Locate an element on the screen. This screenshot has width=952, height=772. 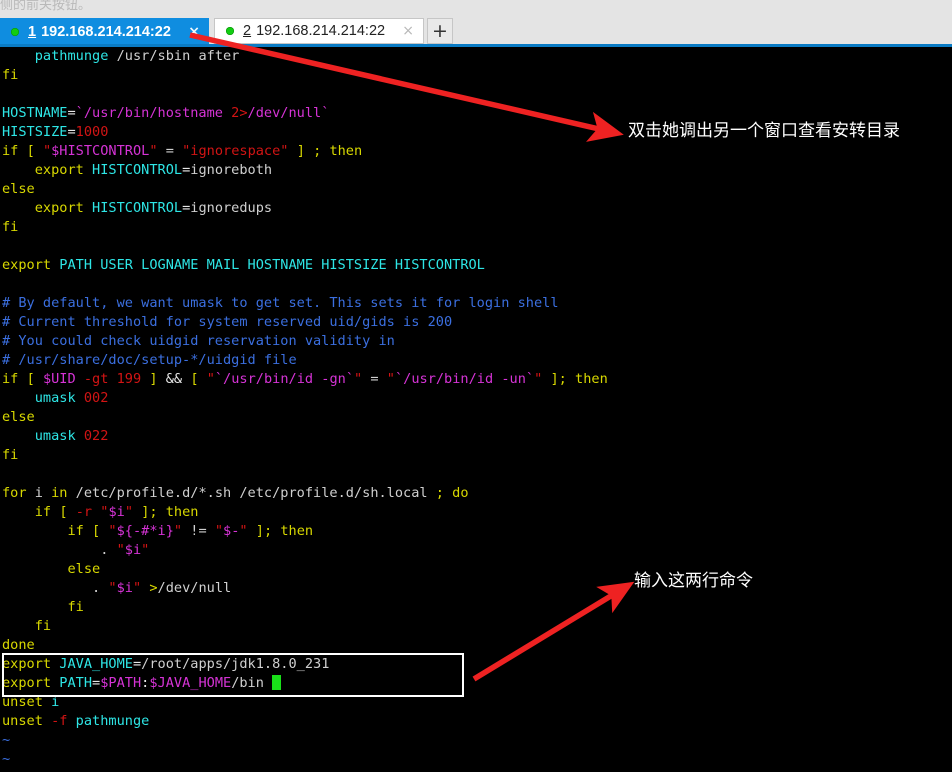
arrow-to-export-lines-icon is located at coordinates (553, 631).